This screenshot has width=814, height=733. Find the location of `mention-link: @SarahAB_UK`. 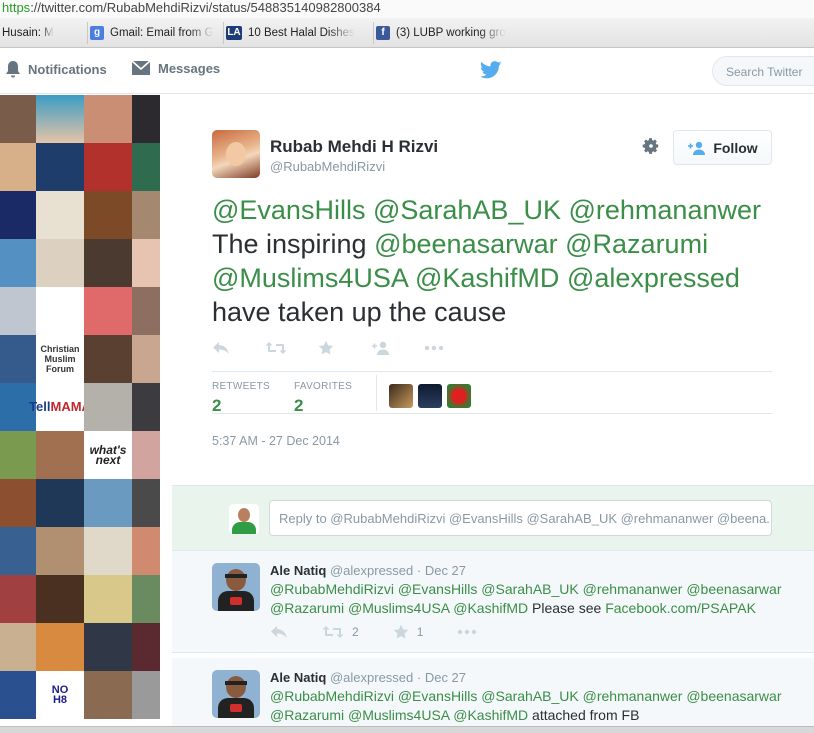

mention-link: @SarahAB_UK is located at coordinates (467, 210).